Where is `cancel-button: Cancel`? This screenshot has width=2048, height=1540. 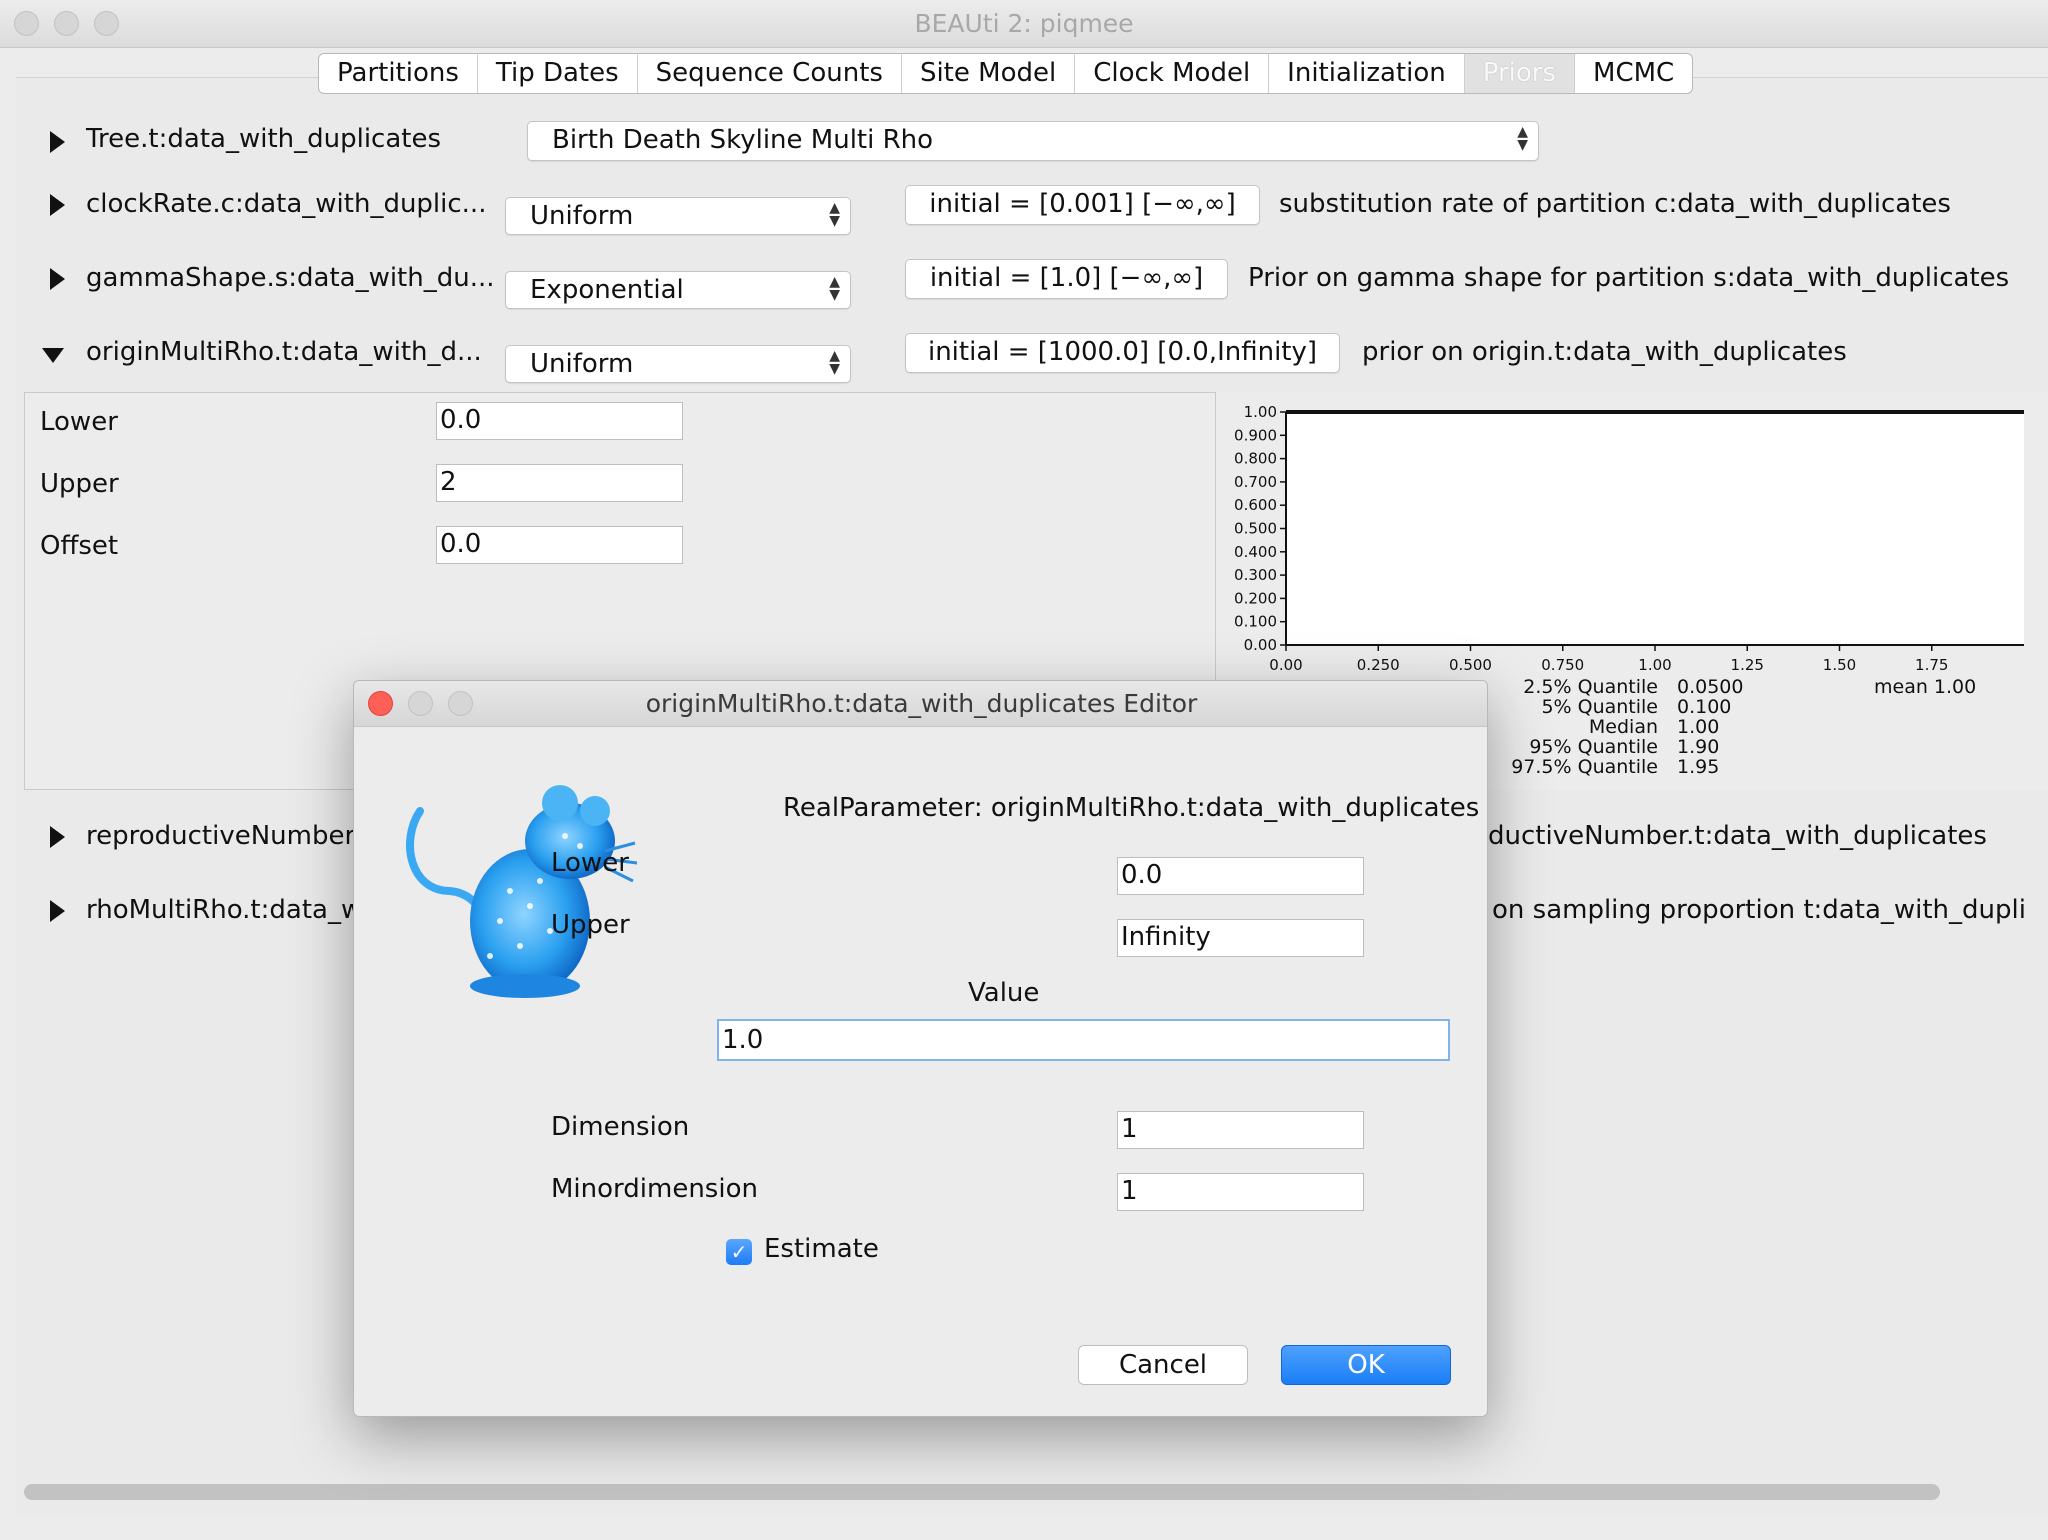
cancel-button: Cancel is located at coordinates (1163, 1365).